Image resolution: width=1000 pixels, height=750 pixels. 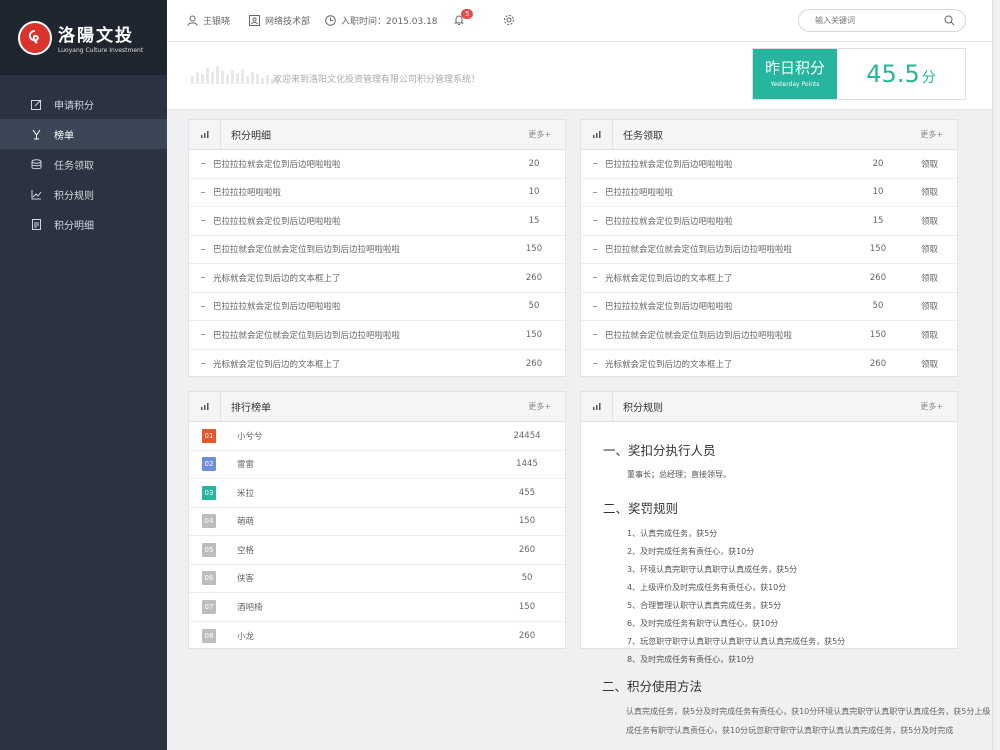 What do you see at coordinates (996, 375) in the screenshot?
I see `page-scrollbar` at bounding box center [996, 375].